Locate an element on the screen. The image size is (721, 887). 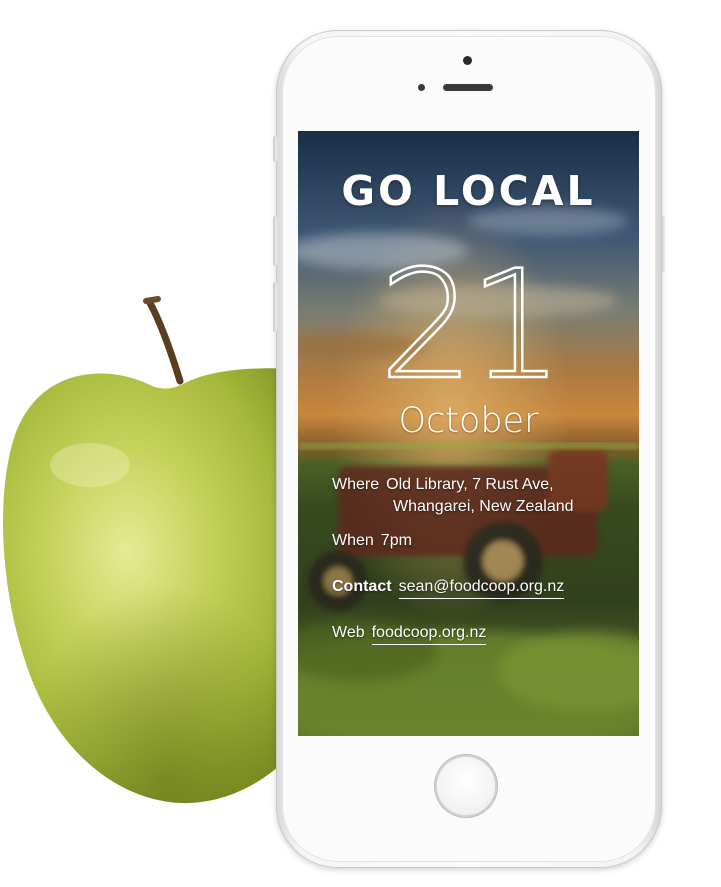
phone-camera-icon is located at coordinates (467, 60).